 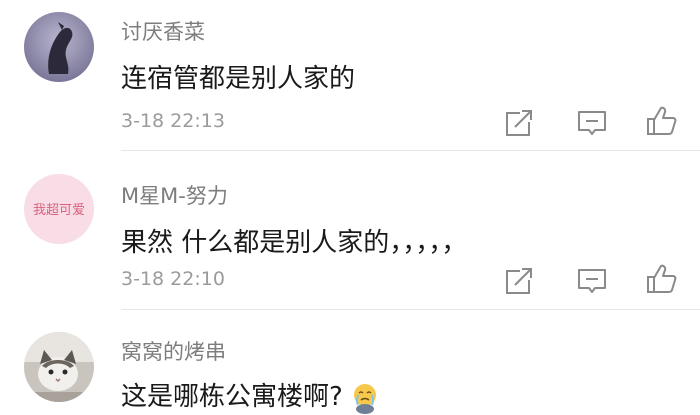 What do you see at coordinates (174, 195) in the screenshot?
I see `comment-username: M星M-努力` at bounding box center [174, 195].